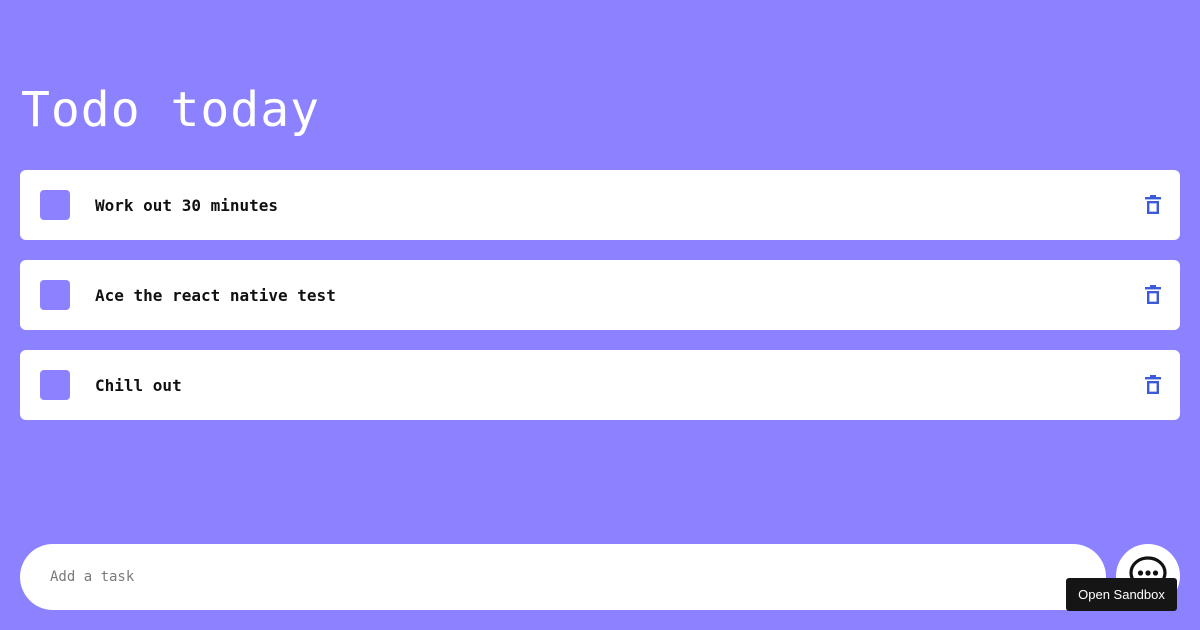  I want to click on task-item: Ace the react native test, so click(600, 295).